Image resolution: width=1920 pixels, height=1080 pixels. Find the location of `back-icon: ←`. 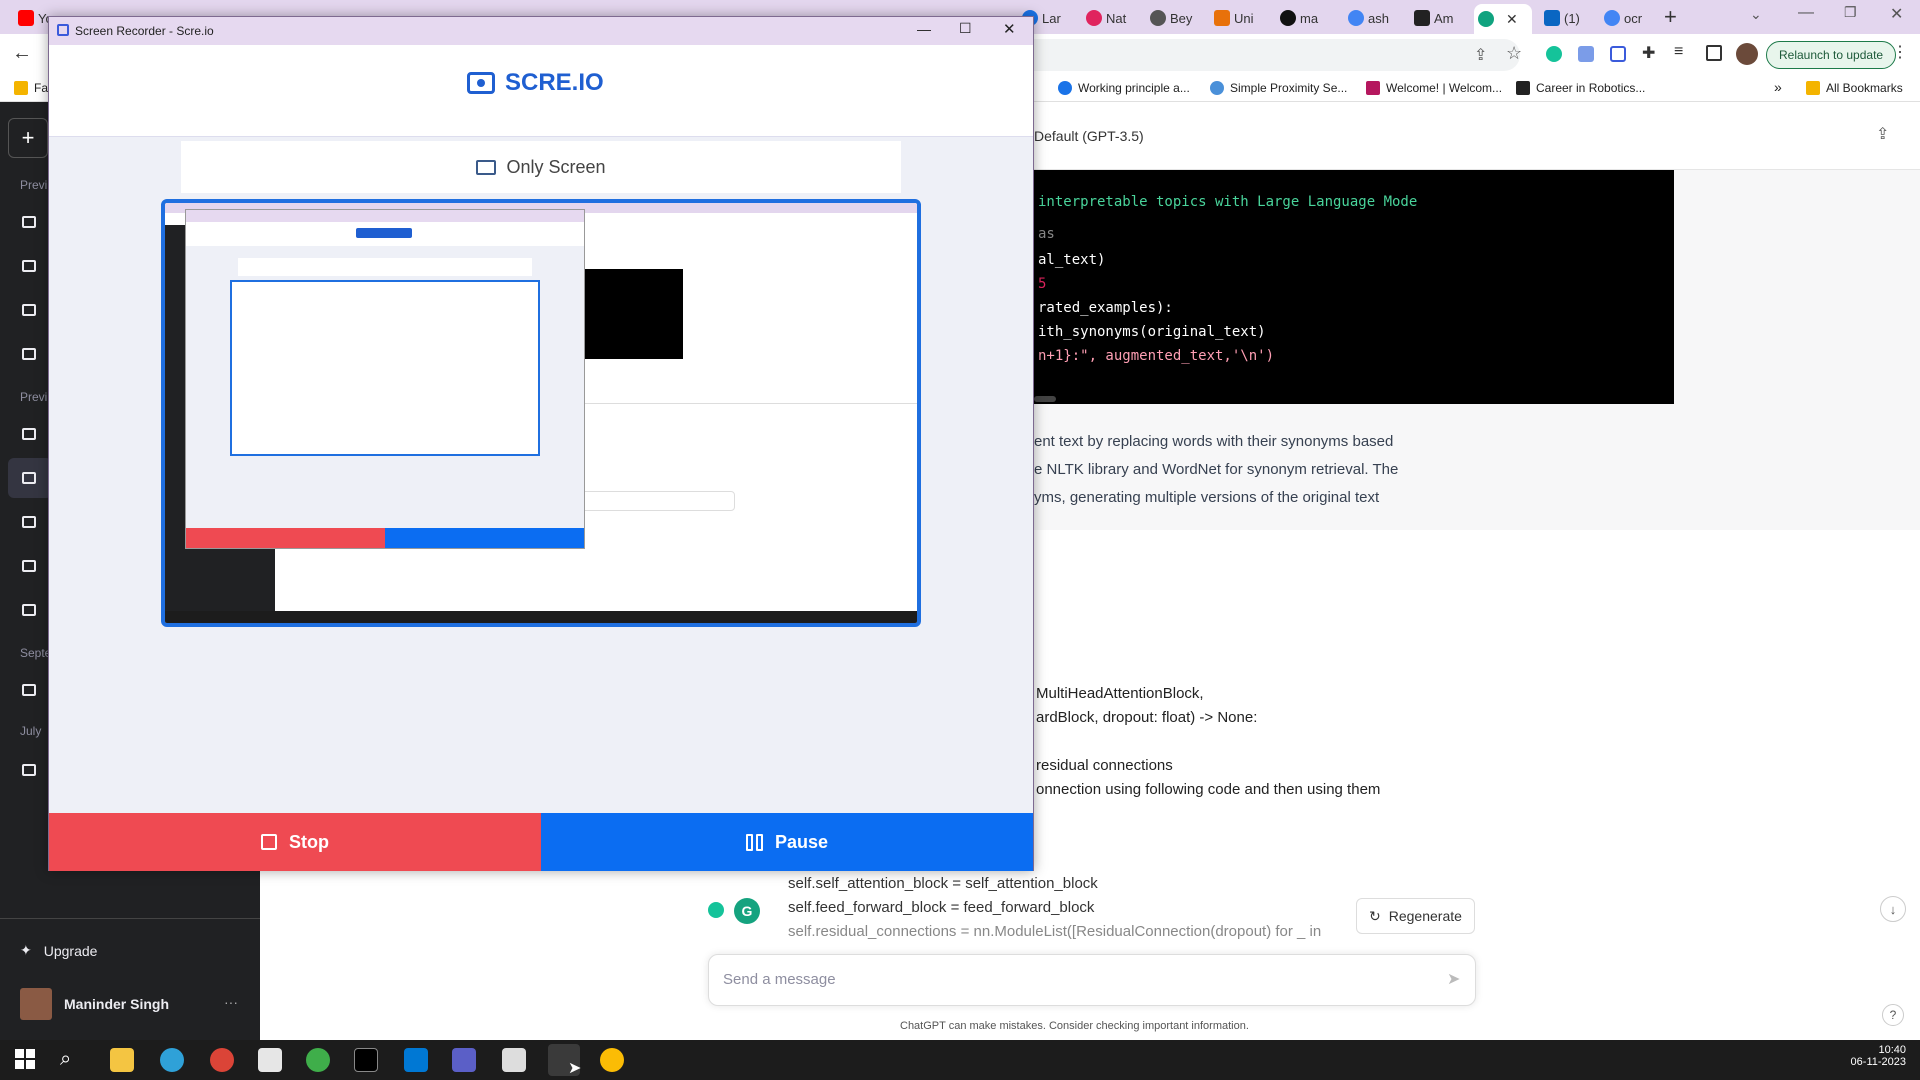

back-icon: ← is located at coordinates (22, 53).